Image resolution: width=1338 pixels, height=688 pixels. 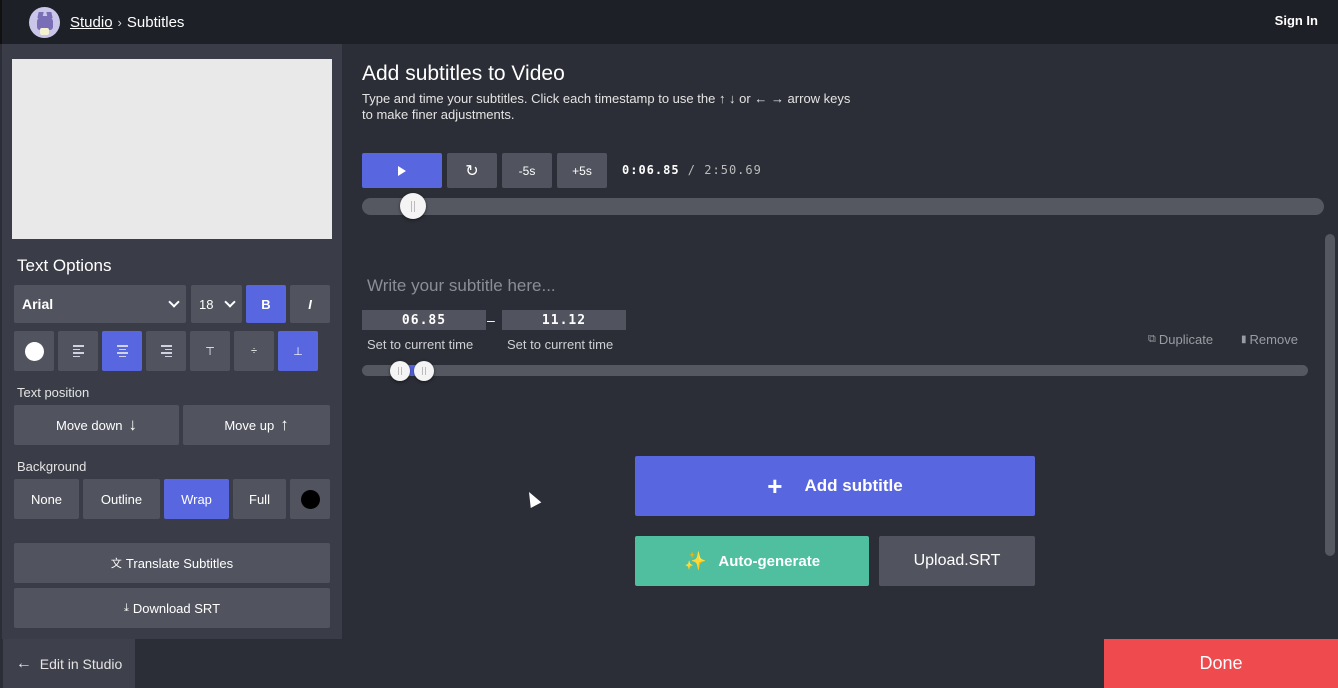 I want to click on play-button, so click(x=402, y=170).